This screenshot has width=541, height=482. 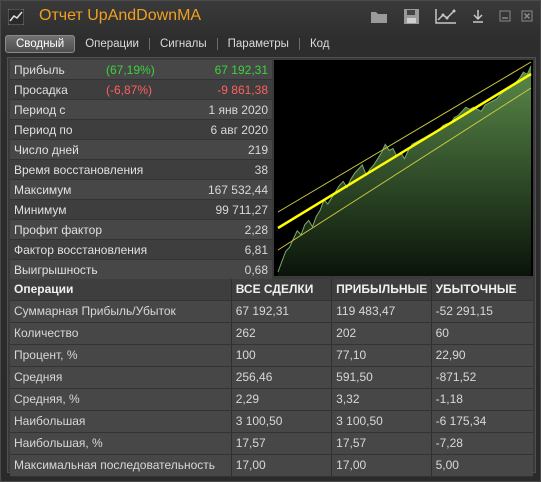 What do you see at coordinates (258, 44) in the screenshot?
I see `tab-parameters: Параметры` at bounding box center [258, 44].